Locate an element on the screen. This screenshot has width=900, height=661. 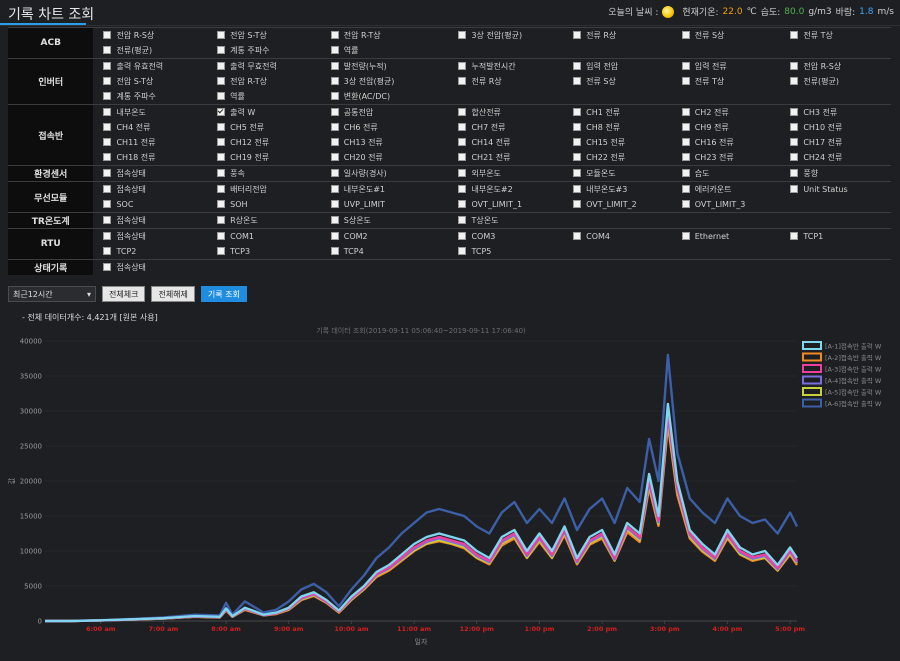
option-item: SOH is located at coordinates (264, 205).